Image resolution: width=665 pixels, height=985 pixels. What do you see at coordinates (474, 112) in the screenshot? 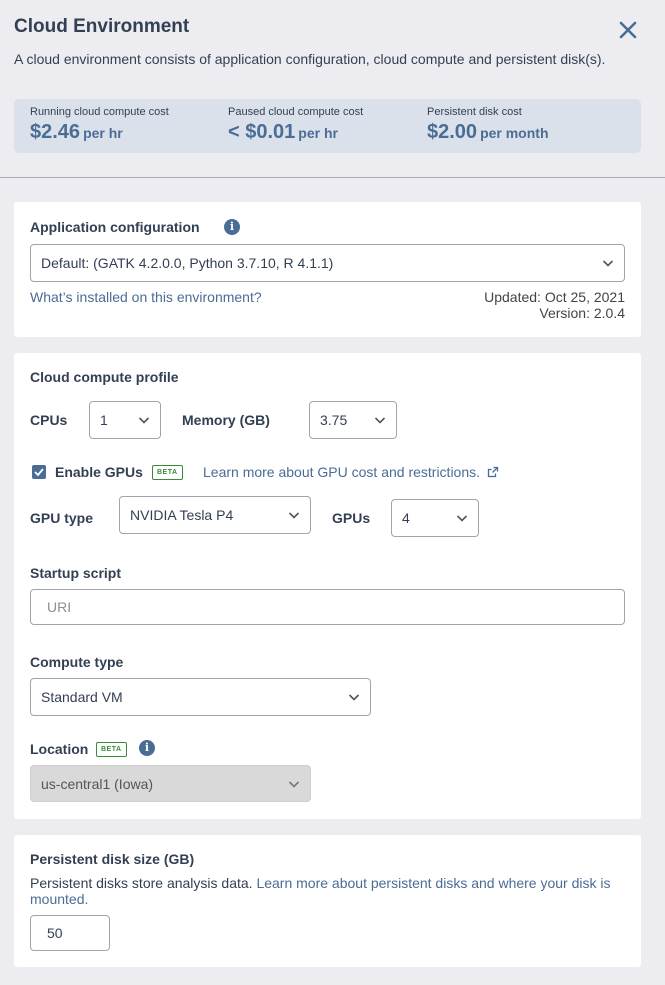
I see `disk-cost-label: Persistent disk cost` at bounding box center [474, 112].